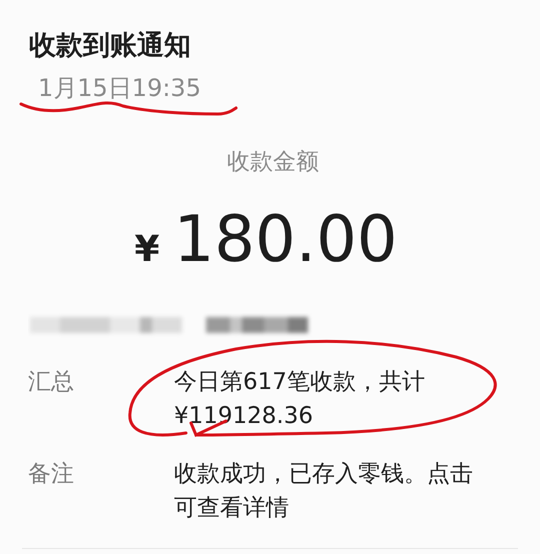 The width and height of the screenshot is (540, 554). What do you see at coordinates (119, 88) in the screenshot?
I see `notice-time: 1月15日19:35` at bounding box center [119, 88].